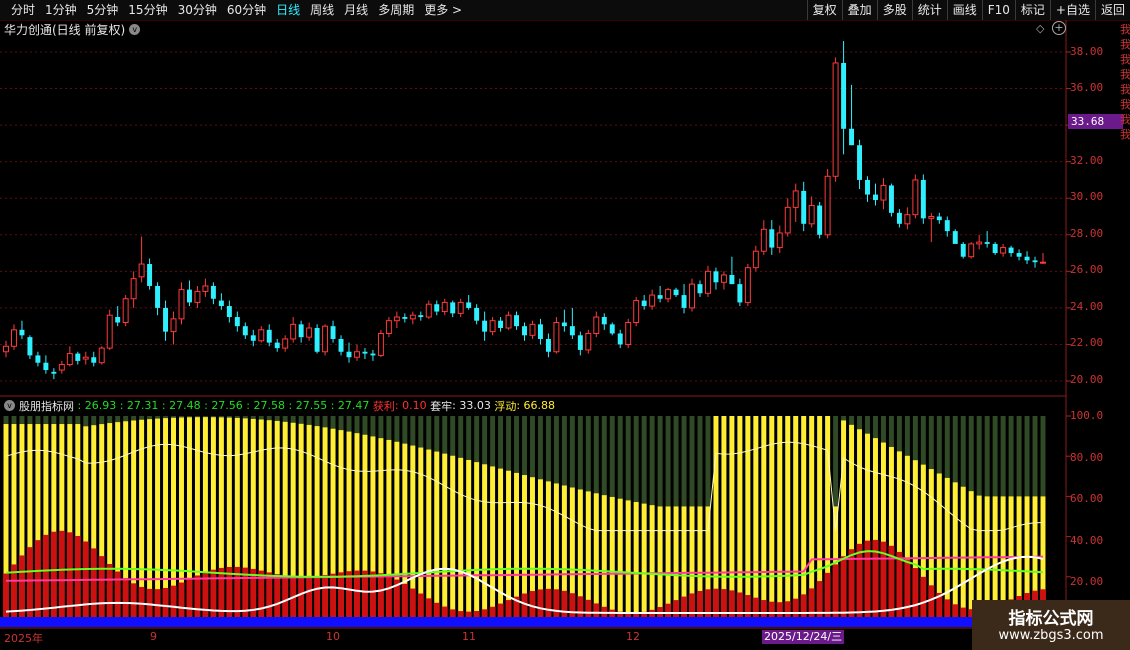  I want to click on indicator-value: 27.48, so click(185, 405).